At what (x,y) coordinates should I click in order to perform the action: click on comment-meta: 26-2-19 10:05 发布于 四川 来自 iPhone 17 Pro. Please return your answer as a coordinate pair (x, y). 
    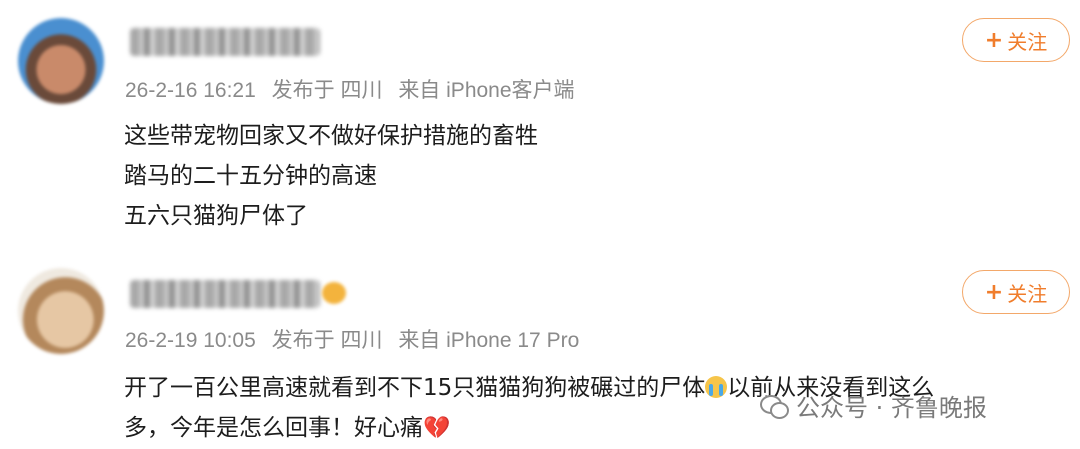
    Looking at the image, I should click on (357, 339).